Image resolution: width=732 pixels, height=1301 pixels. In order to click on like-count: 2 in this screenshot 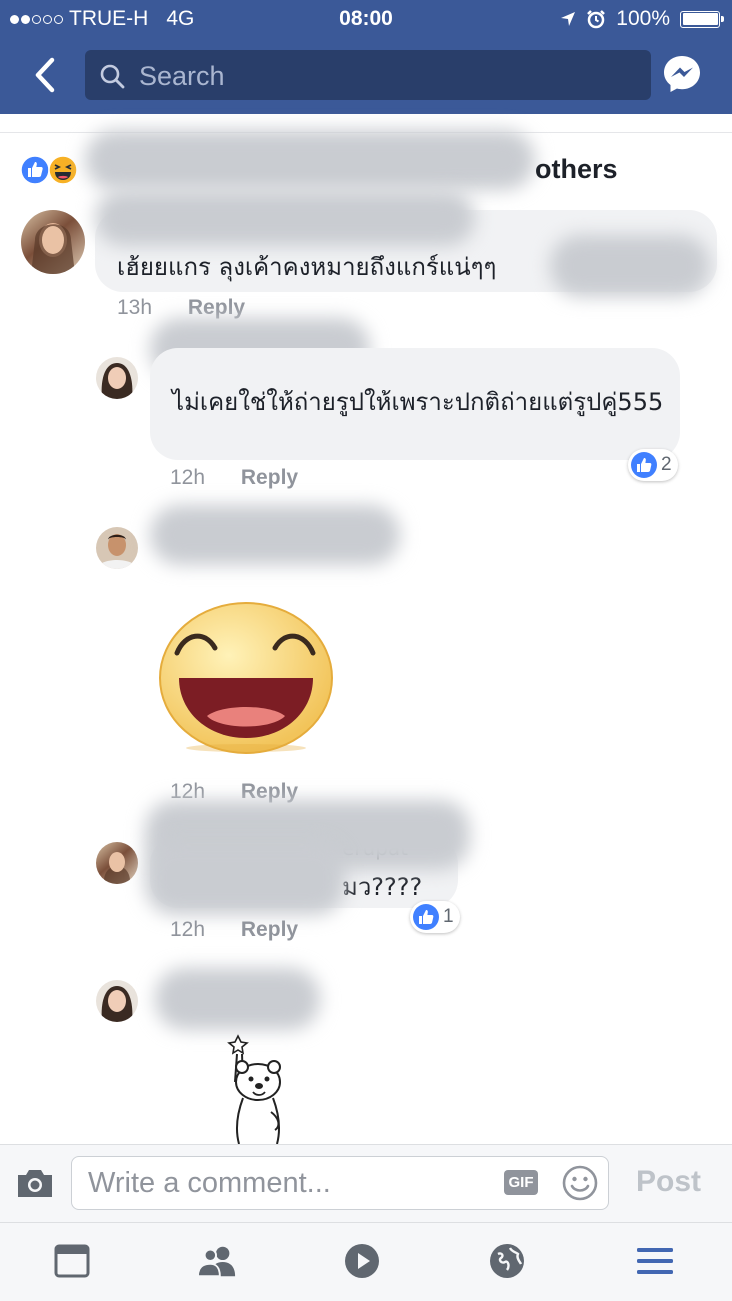, I will do `click(666, 464)`.